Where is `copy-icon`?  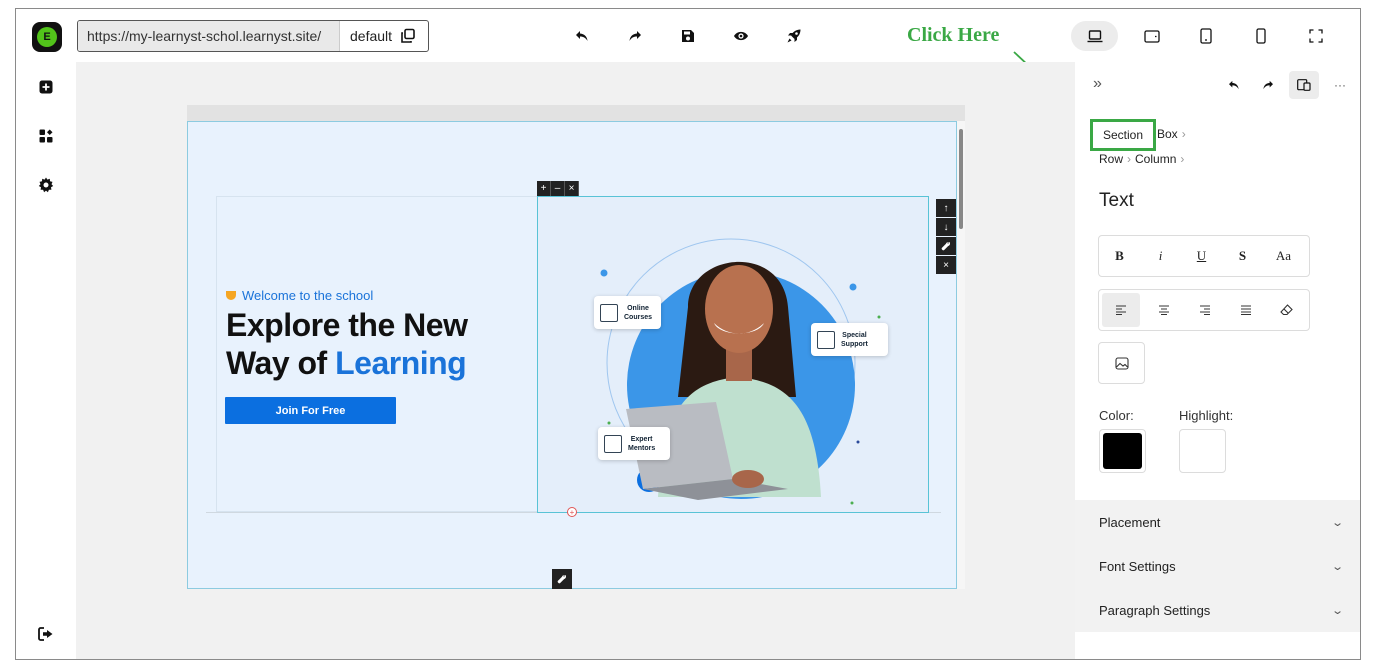
copy-icon is located at coordinates (408, 36).